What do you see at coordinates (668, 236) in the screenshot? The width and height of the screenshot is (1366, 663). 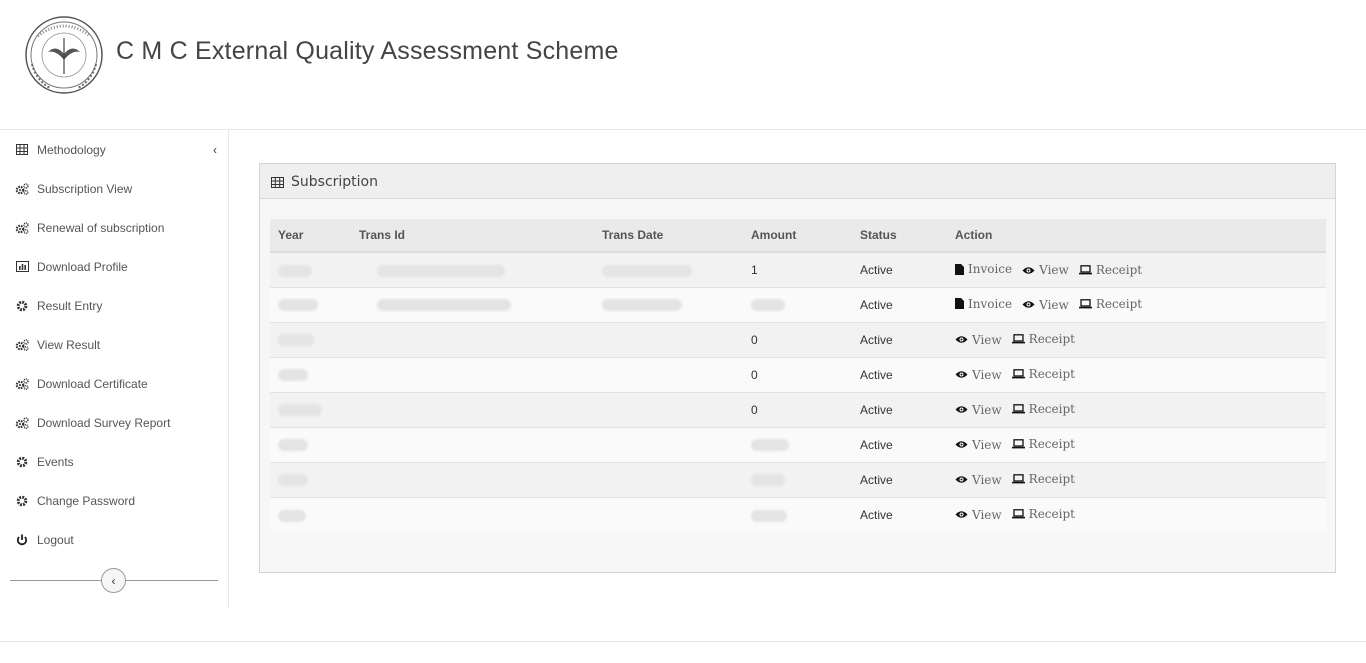 I see `column-header-trans-date: Trans Date` at bounding box center [668, 236].